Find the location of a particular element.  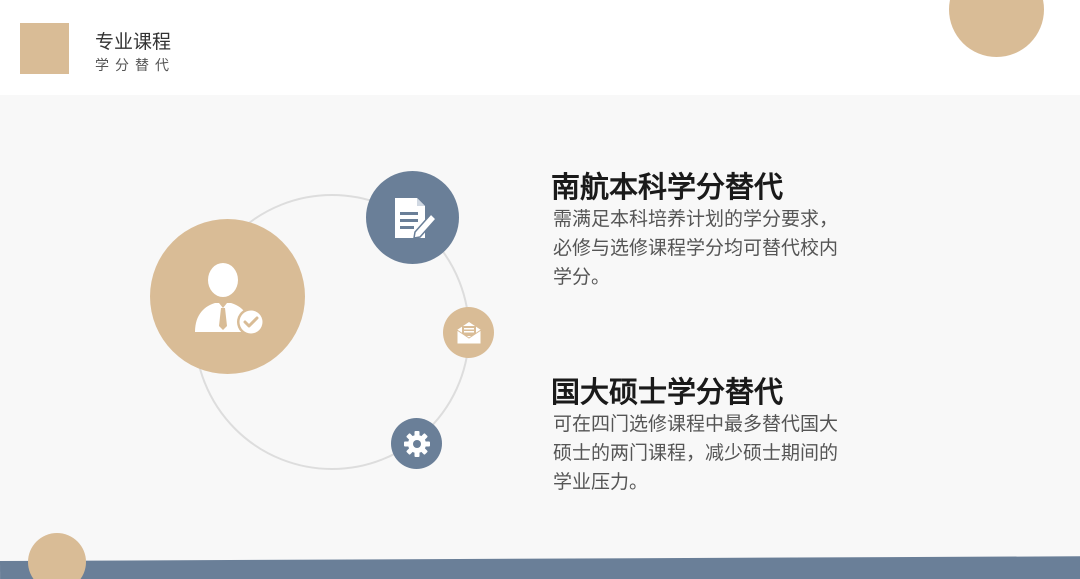

businessman-check-icon is located at coordinates (227, 296).